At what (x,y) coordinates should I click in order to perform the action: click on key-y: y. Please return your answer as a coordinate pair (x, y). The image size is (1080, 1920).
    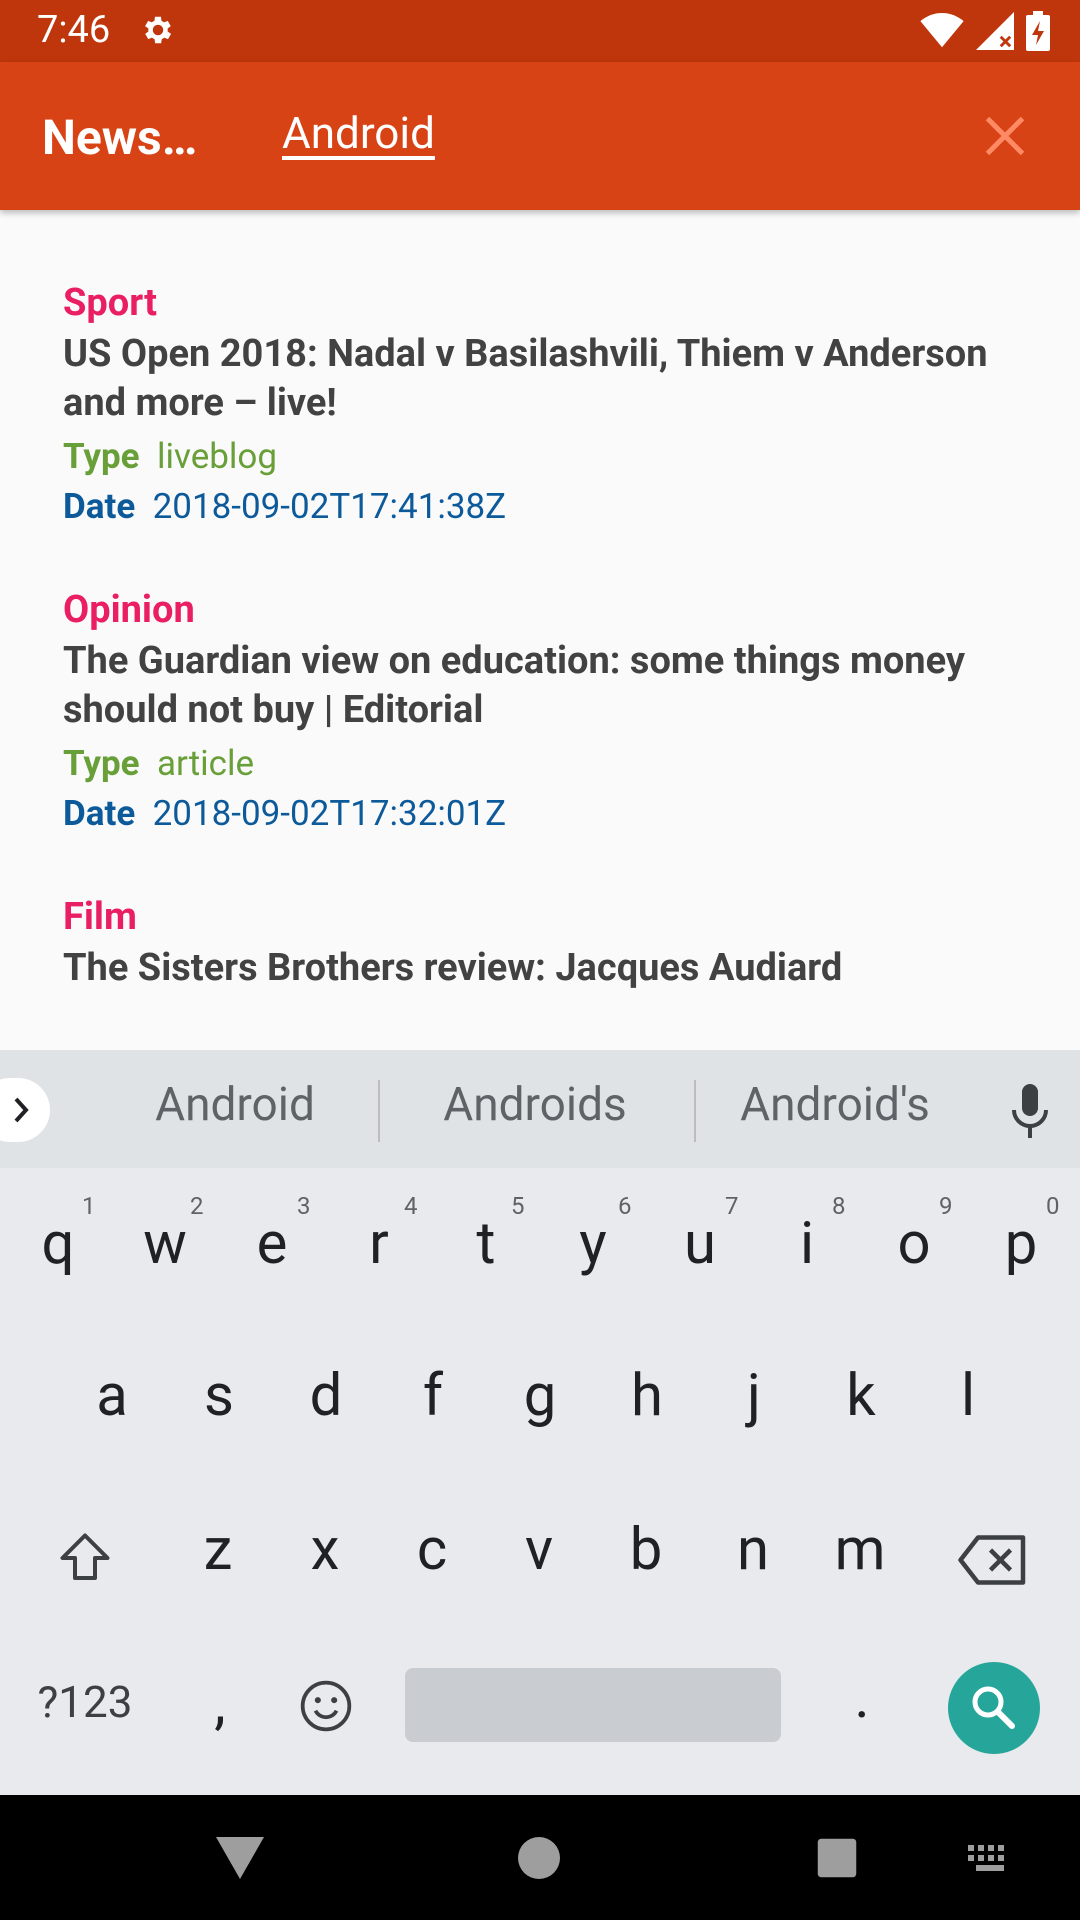
    Looking at the image, I should click on (593, 1244).